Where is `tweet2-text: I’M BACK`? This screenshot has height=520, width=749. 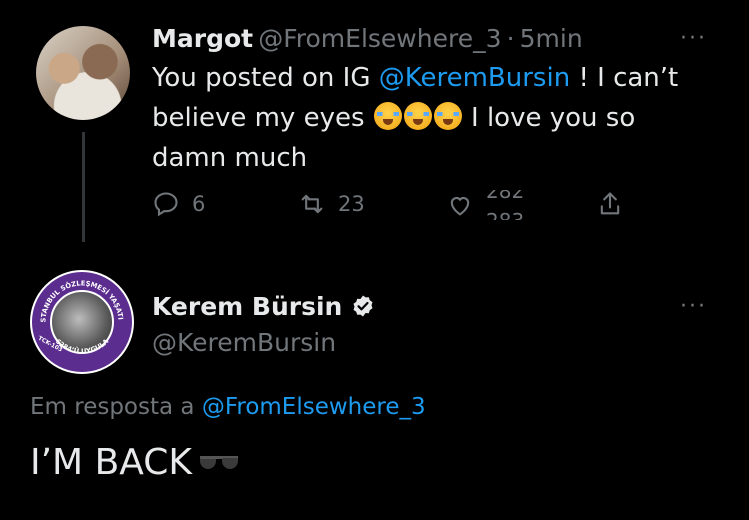
tweet2-text: I’M BACK is located at coordinates (134, 462).